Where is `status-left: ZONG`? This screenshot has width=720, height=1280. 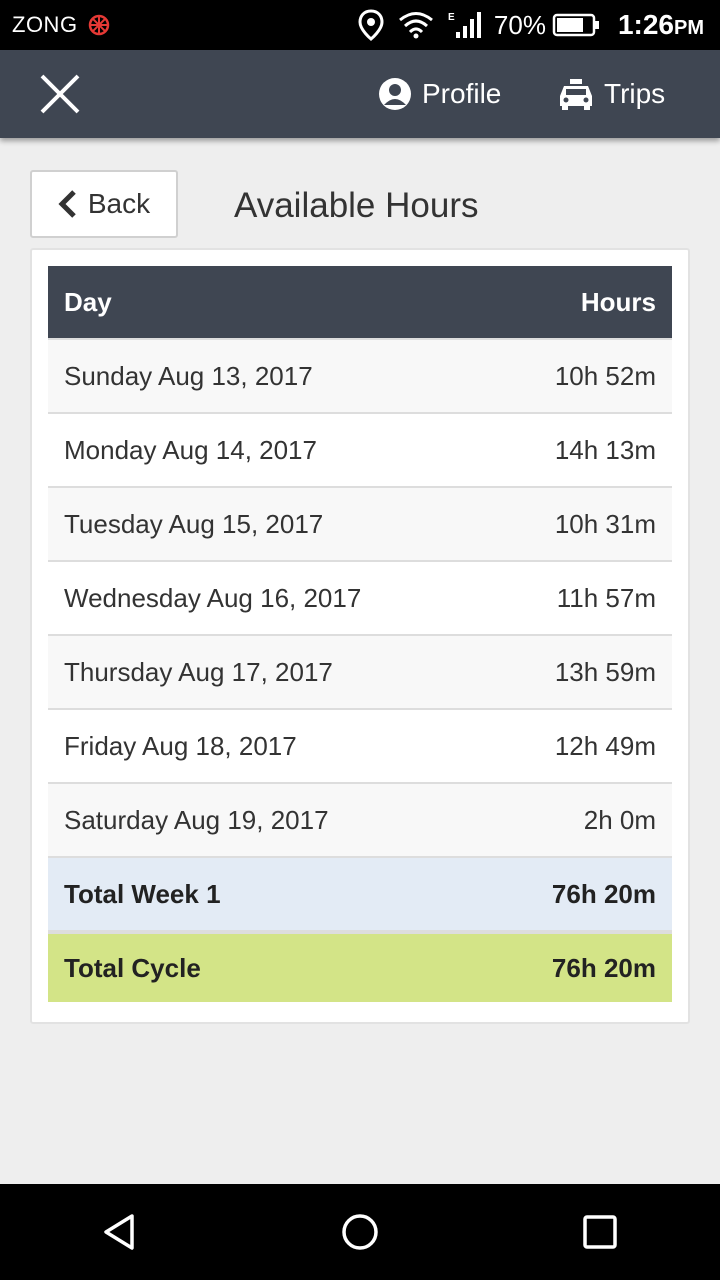
status-left: ZONG is located at coordinates (55, 25).